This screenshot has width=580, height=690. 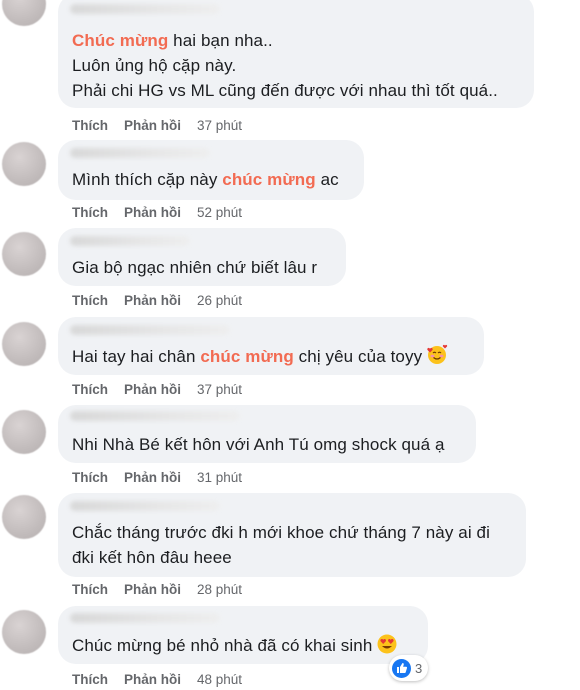 I want to click on thumbs-up-icon, so click(x=401, y=668).